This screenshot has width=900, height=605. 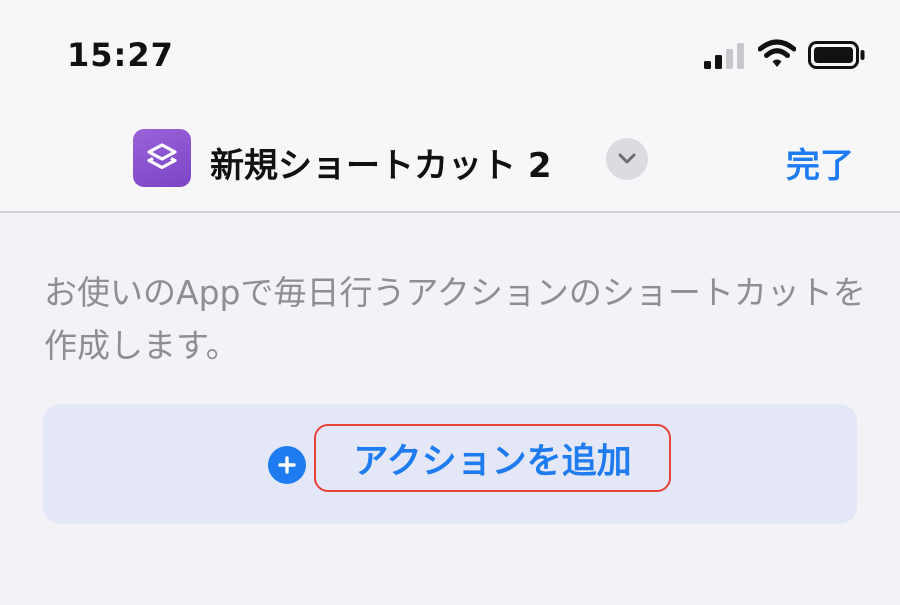 What do you see at coordinates (455, 319) in the screenshot?
I see `description-text: お使いのAppで毎日行うアクションのショートカットを作成します。` at bounding box center [455, 319].